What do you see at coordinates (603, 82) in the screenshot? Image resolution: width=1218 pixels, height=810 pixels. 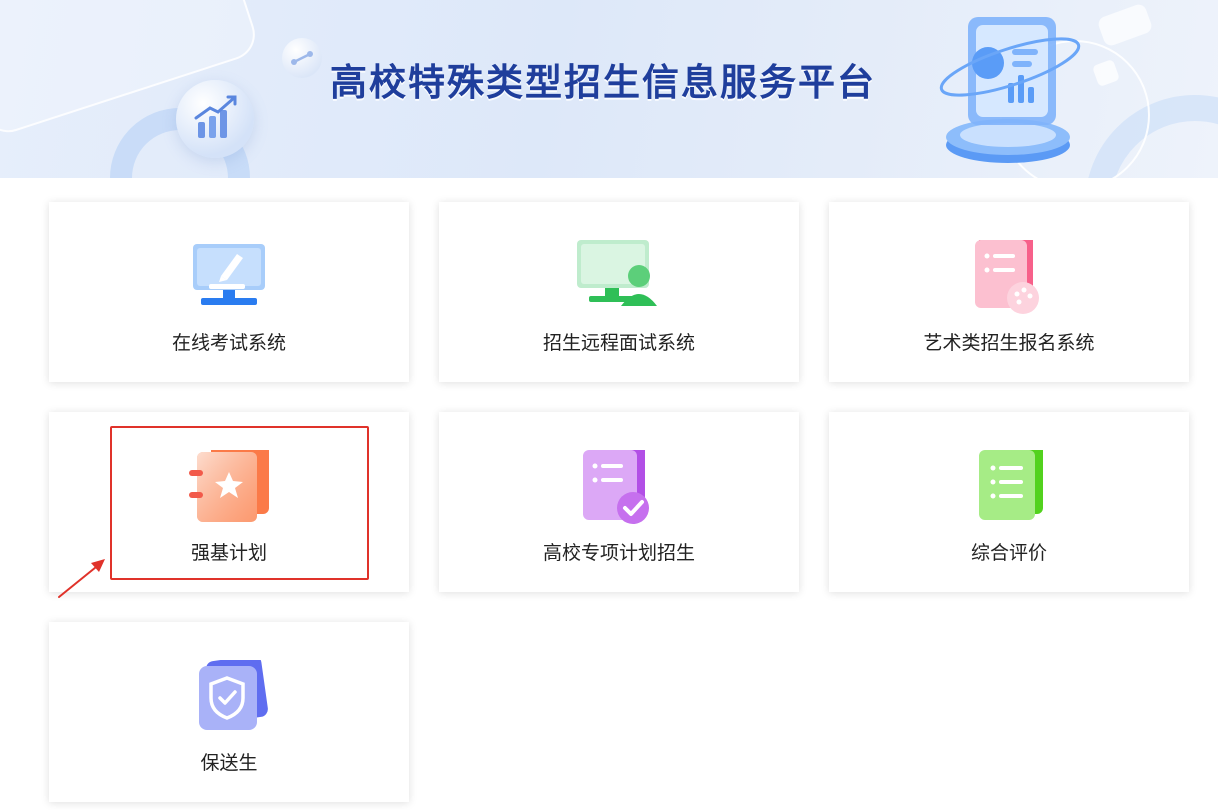 I see `page-title: 高校特殊类型招生信息服务平台` at bounding box center [603, 82].